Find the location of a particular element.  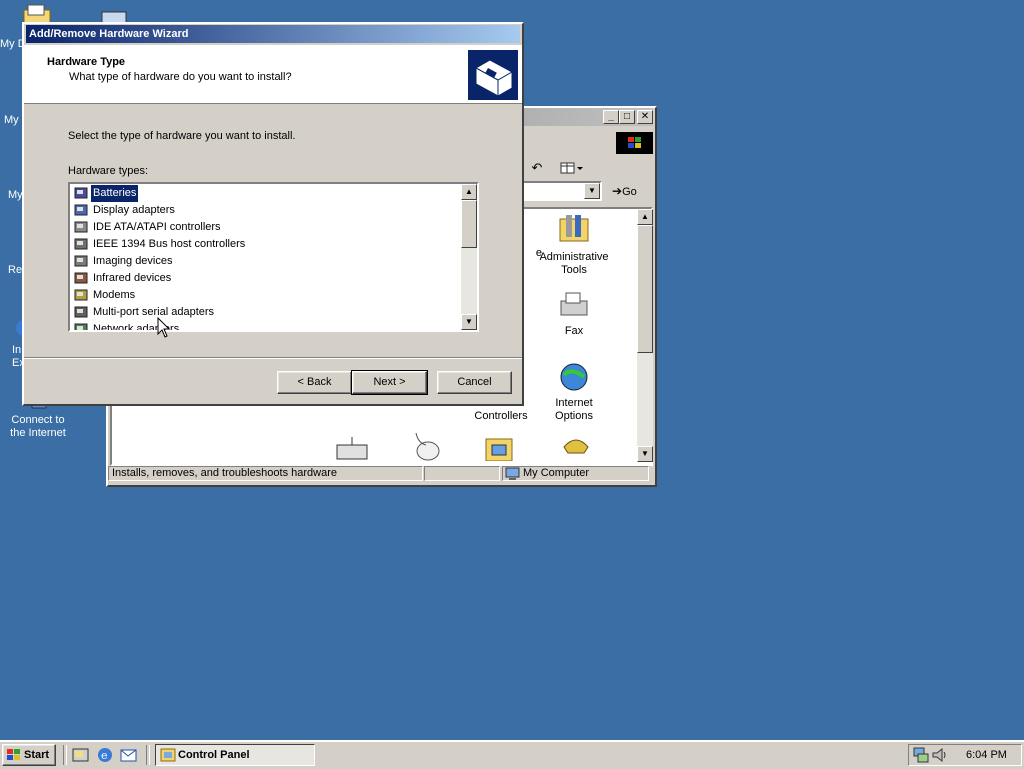

listbox-scrollbar: ▲ ▼ is located at coordinates (469, 257).